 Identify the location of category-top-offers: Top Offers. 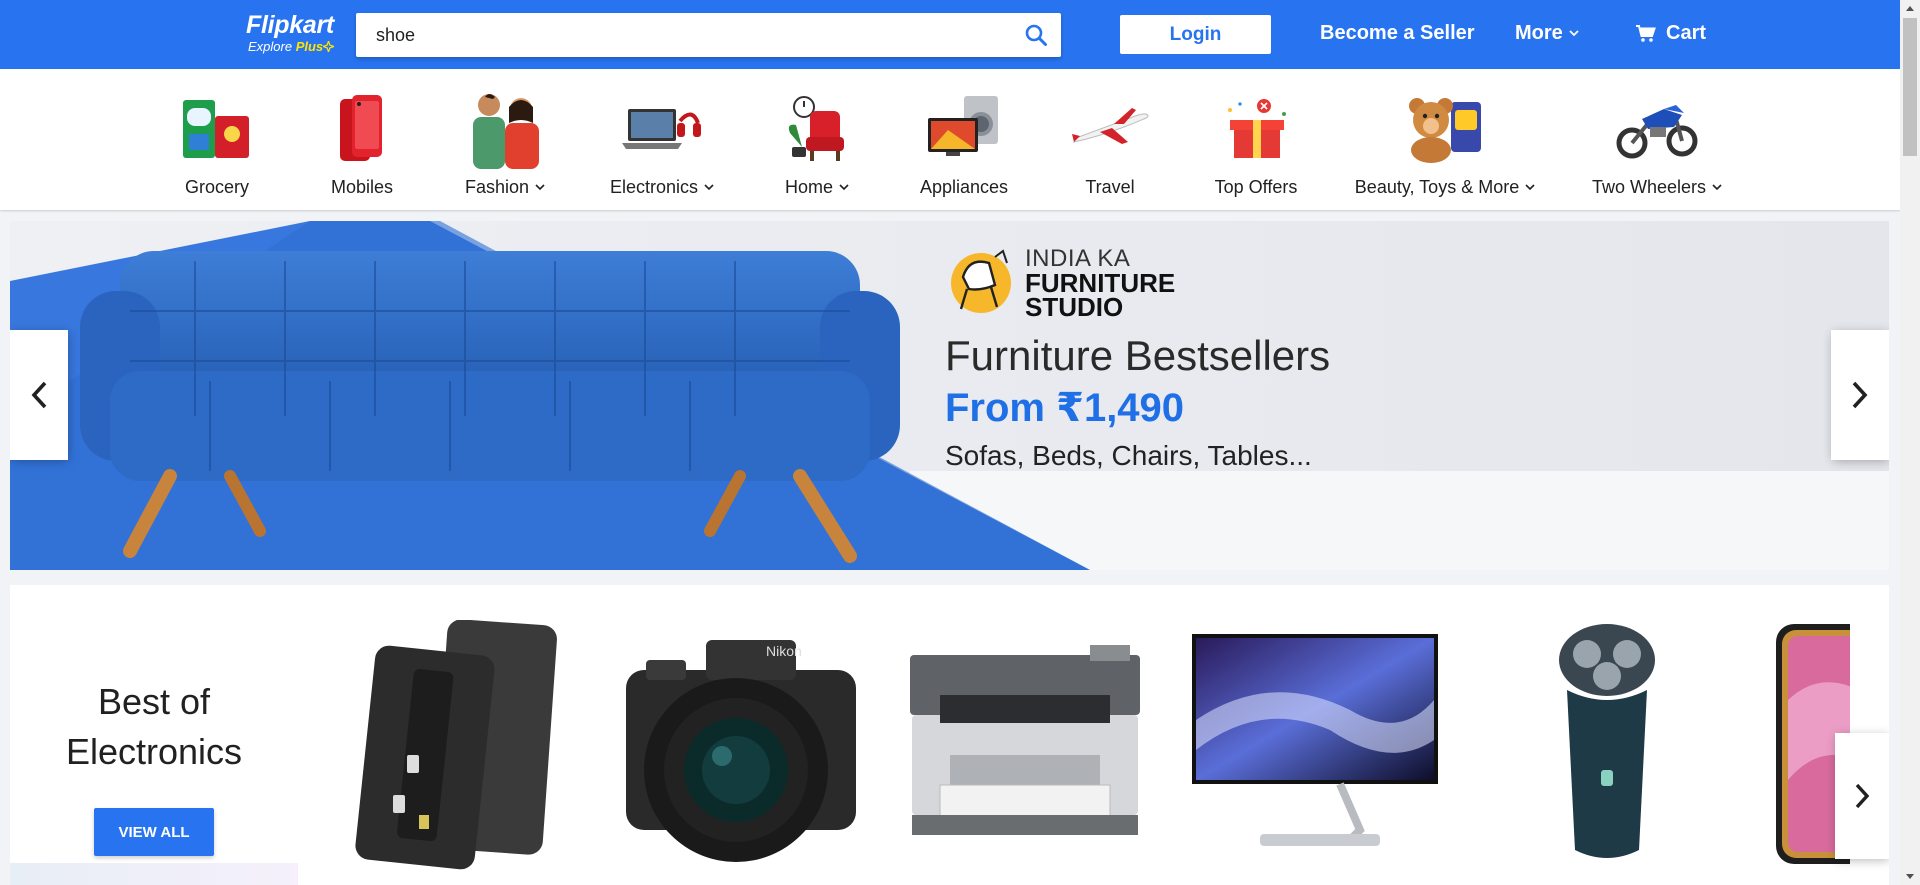
(1256, 144).